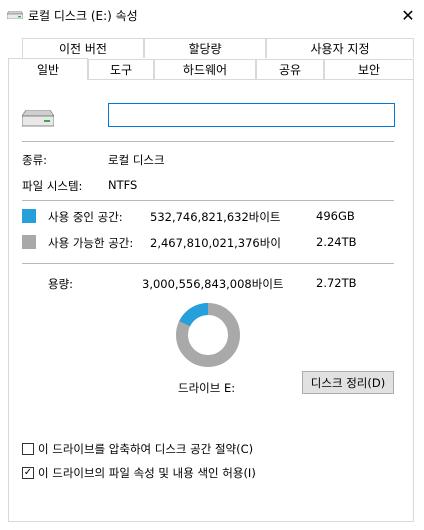  I want to click on type-label: 종류:, so click(35, 160).